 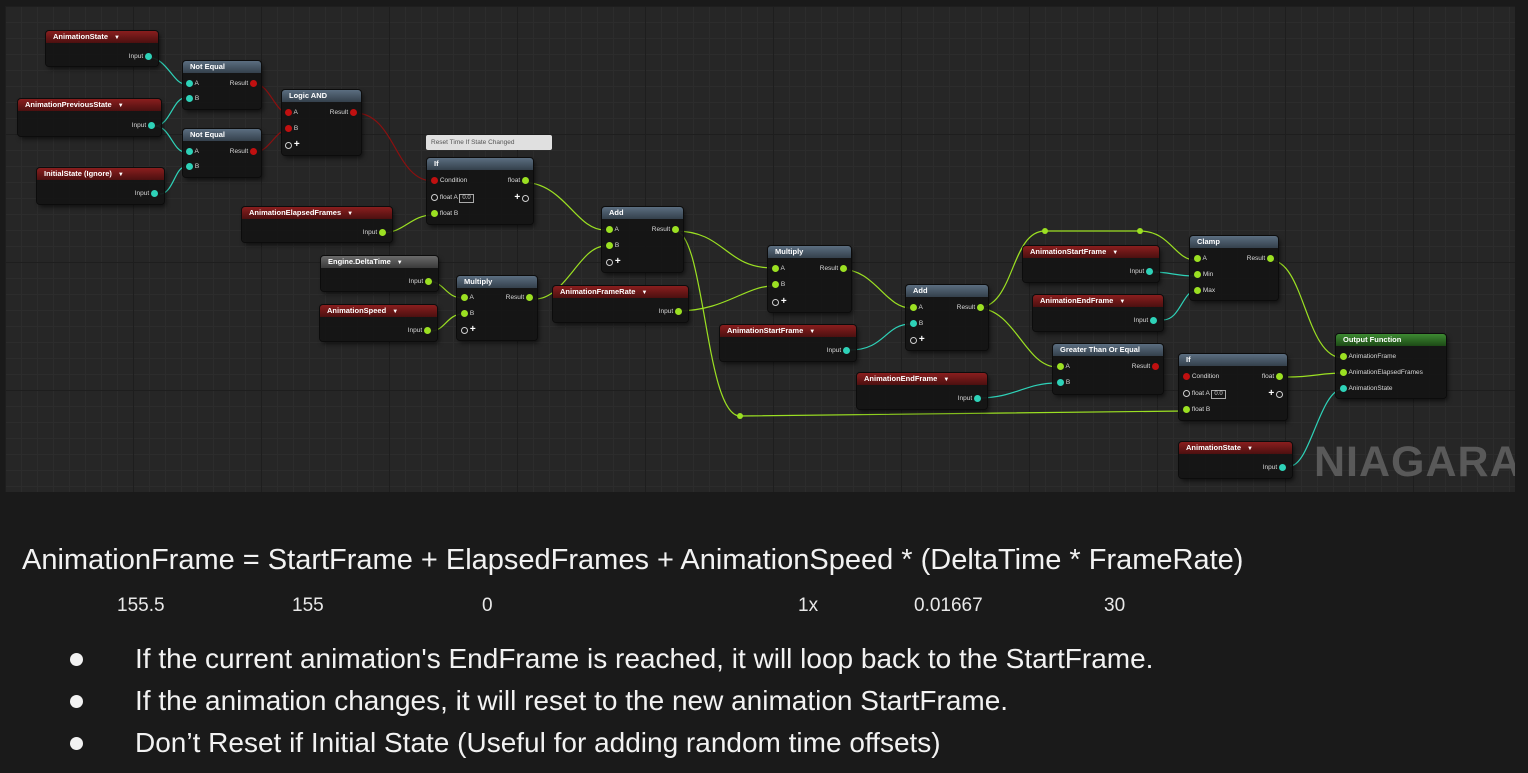 I want to click on engine-delta-time-node: Engine.DeltaTime ▼ Input, so click(x=379, y=273).